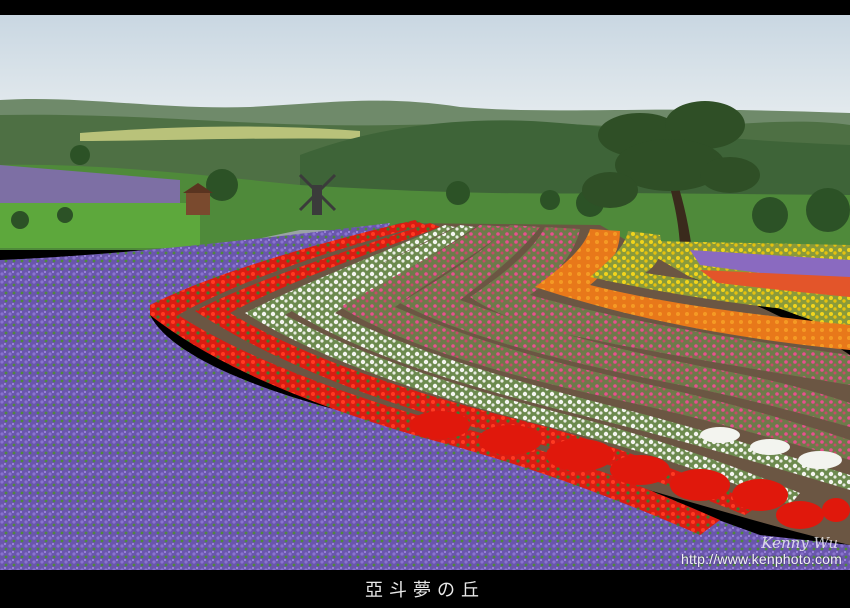  I want to click on photographer-signature: Kenny Wu, so click(799, 543).